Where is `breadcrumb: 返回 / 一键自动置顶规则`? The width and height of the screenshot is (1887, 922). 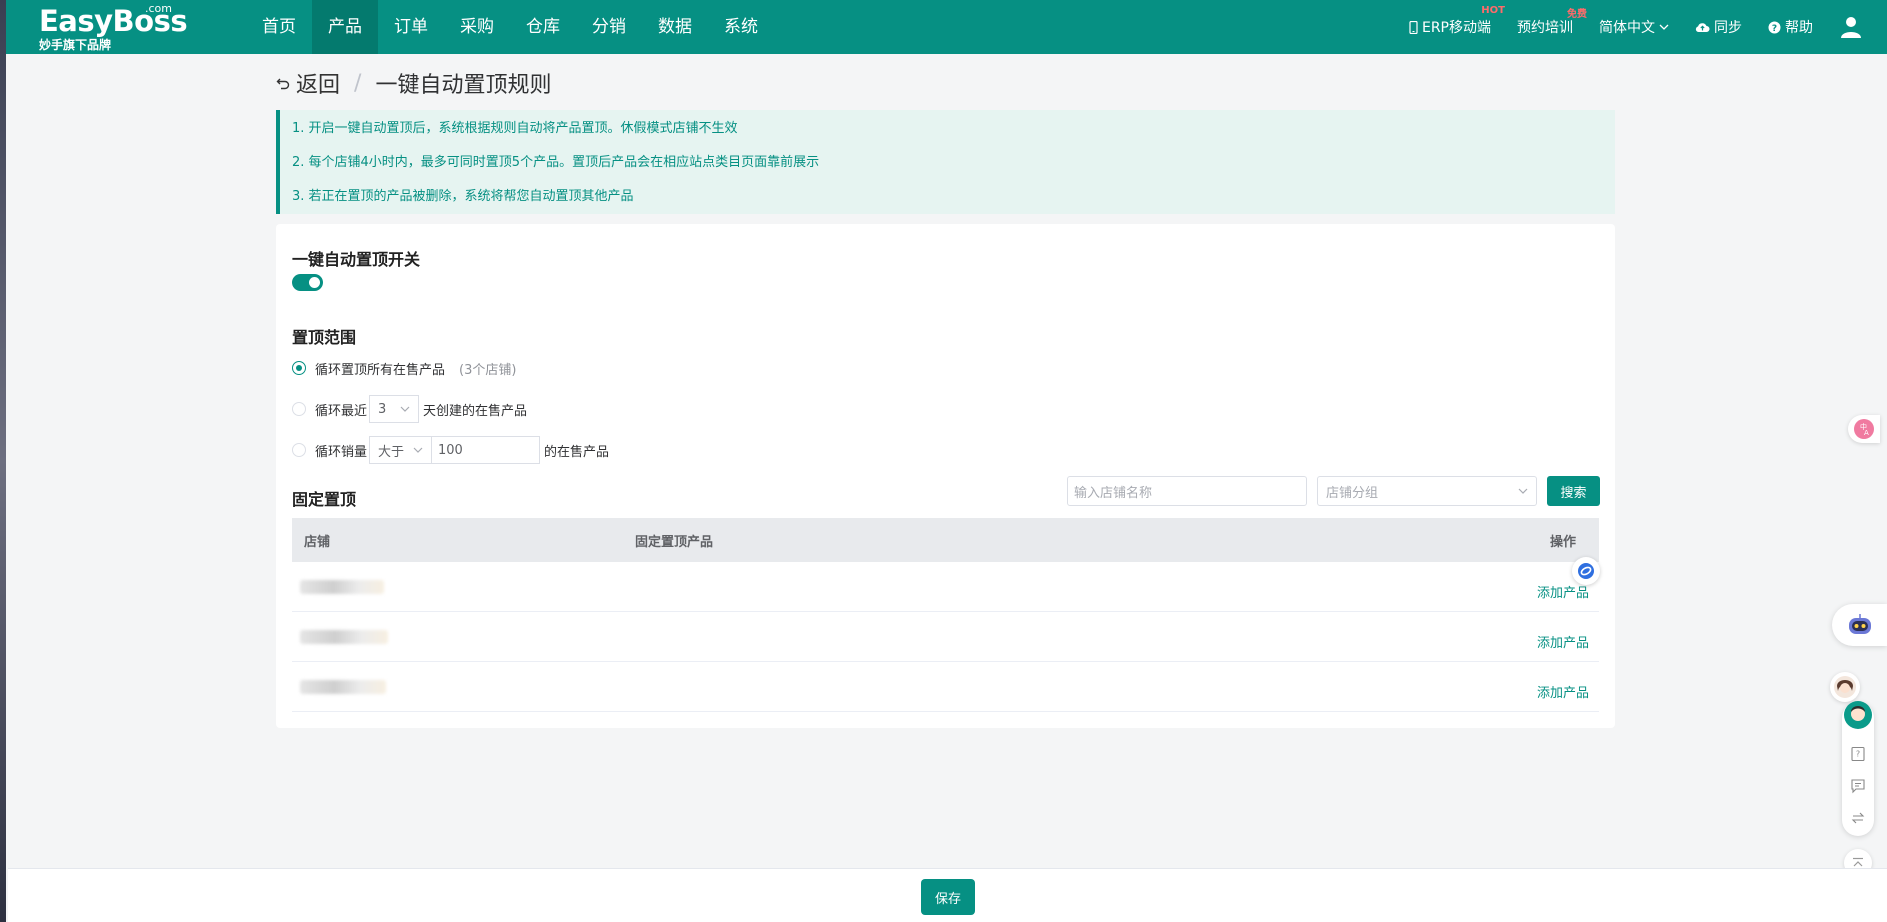 breadcrumb: 返回 / 一键自动置顶规则 is located at coordinates (413, 83).